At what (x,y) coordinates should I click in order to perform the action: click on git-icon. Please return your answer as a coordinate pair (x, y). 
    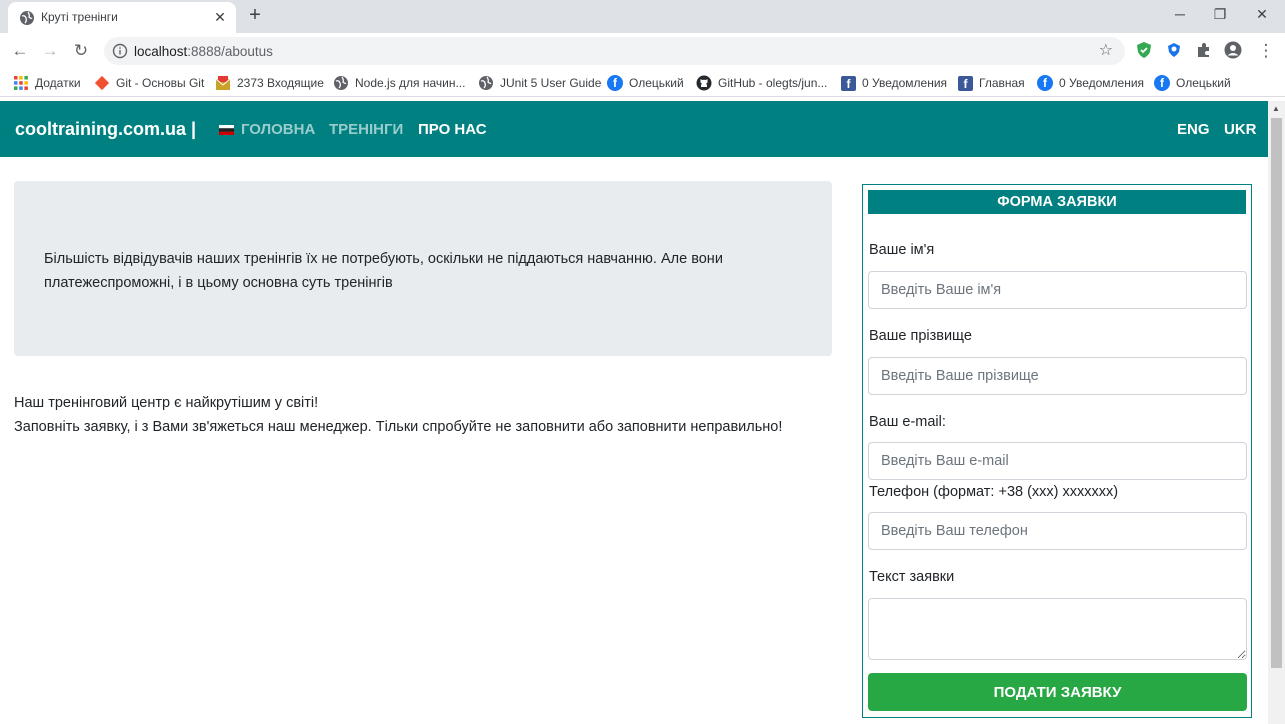
    Looking at the image, I should click on (102, 83).